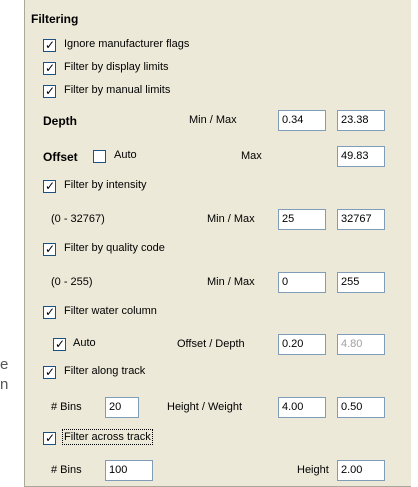 Image resolution: width=418 pixels, height=487 pixels. Describe the element at coordinates (231, 219) in the screenshot. I see `intensity-minmax-label: Min / Max` at that location.